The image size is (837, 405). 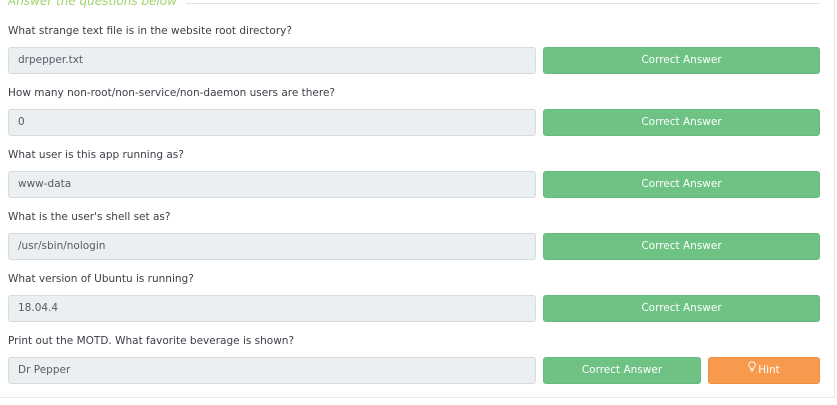 What do you see at coordinates (681, 246) in the screenshot?
I see `question-4-correct-answer-button: Correct Answer` at bounding box center [681, 246].